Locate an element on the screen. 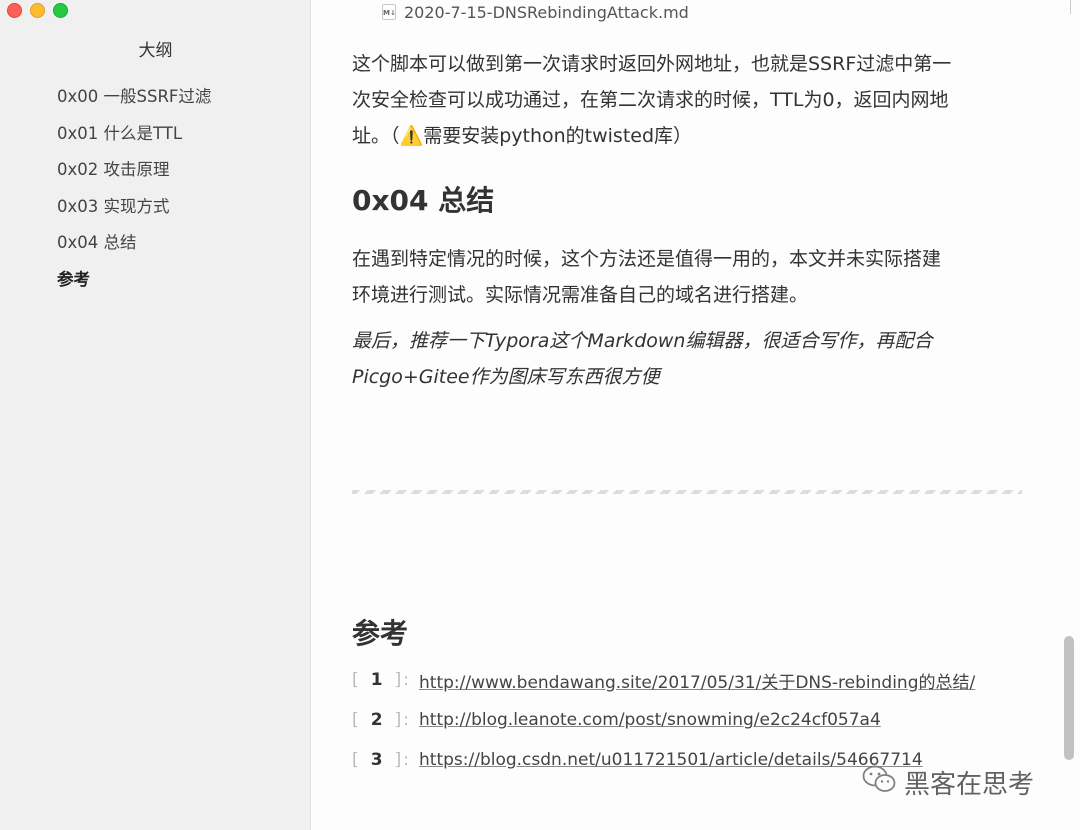 The image size is (1080, 830). close-window-button is located at coordinates (14, 10).